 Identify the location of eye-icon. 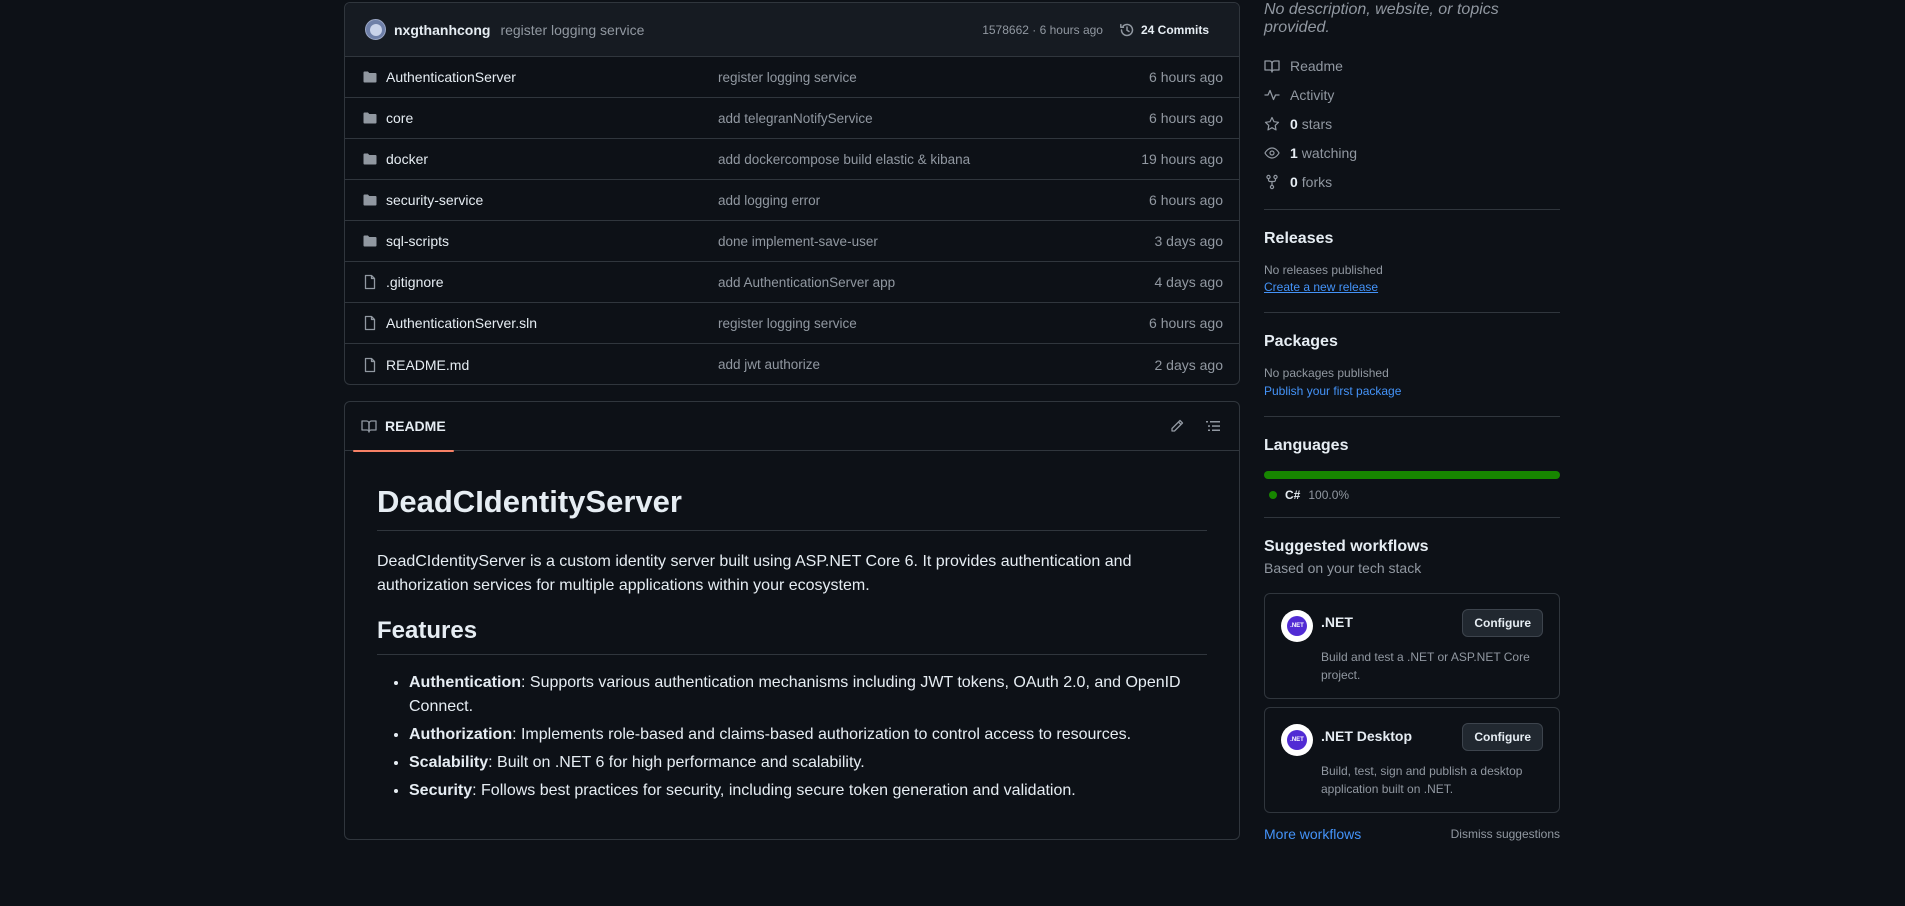
(1272, 152).